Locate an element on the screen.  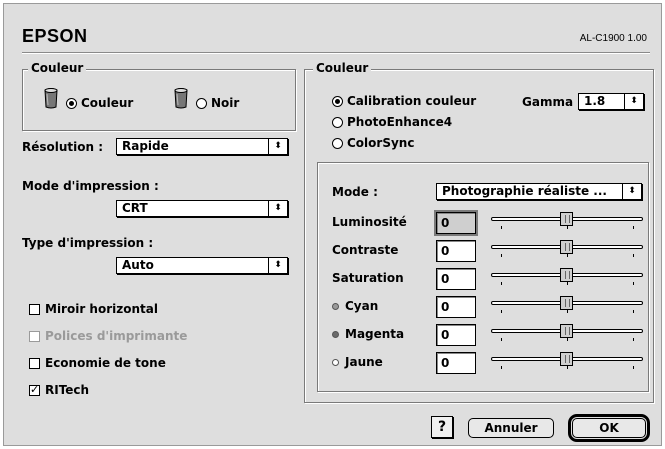
slider-label: Saturation is located at coordinates (368, 278).